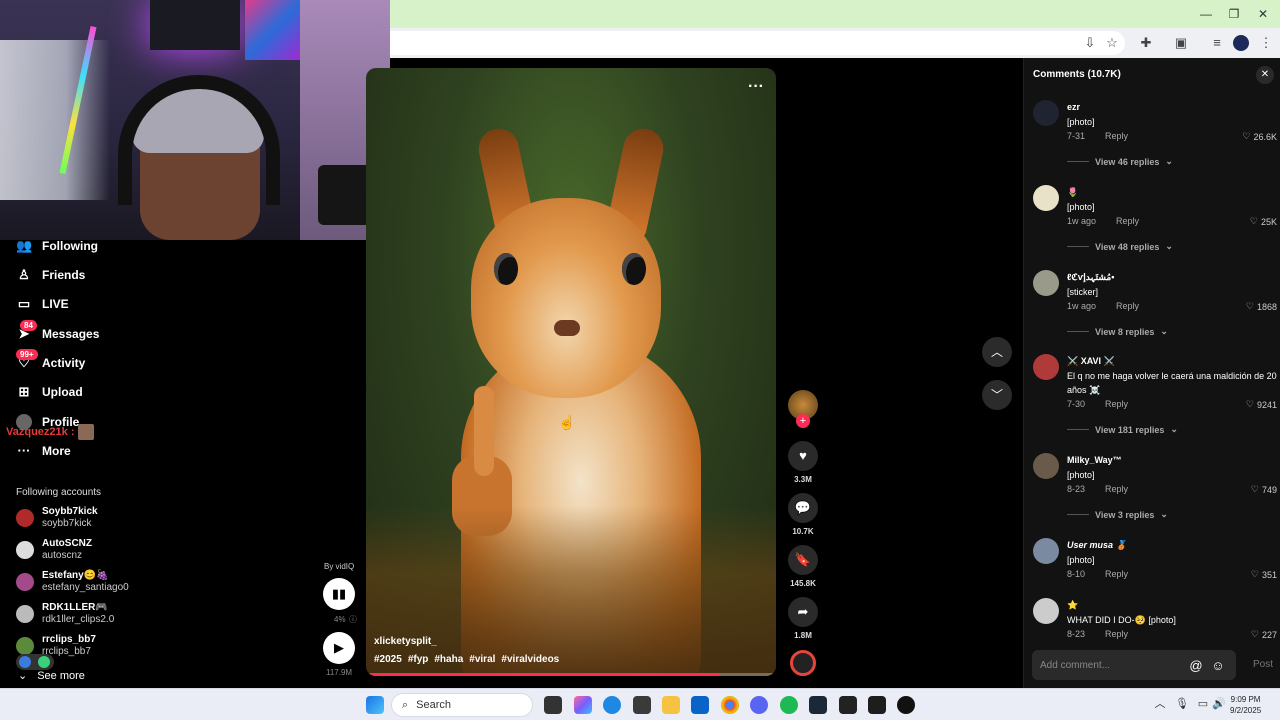 The width and height of the screenshot is (1280, 720). I want to click on follow-plus-button: +, so click(803, 421).